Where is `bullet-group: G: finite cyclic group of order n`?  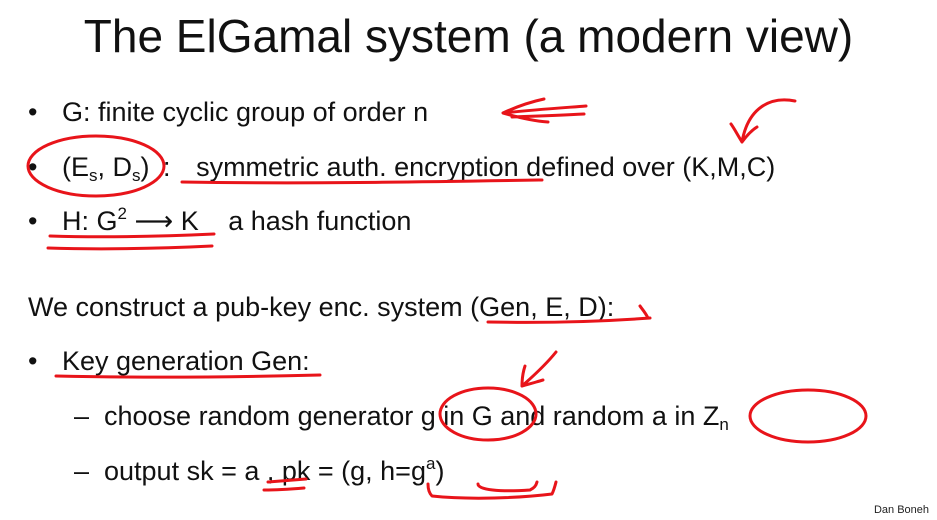 bullet-group: G: finite cyclic group of order n is located at coordinates (245, 112).